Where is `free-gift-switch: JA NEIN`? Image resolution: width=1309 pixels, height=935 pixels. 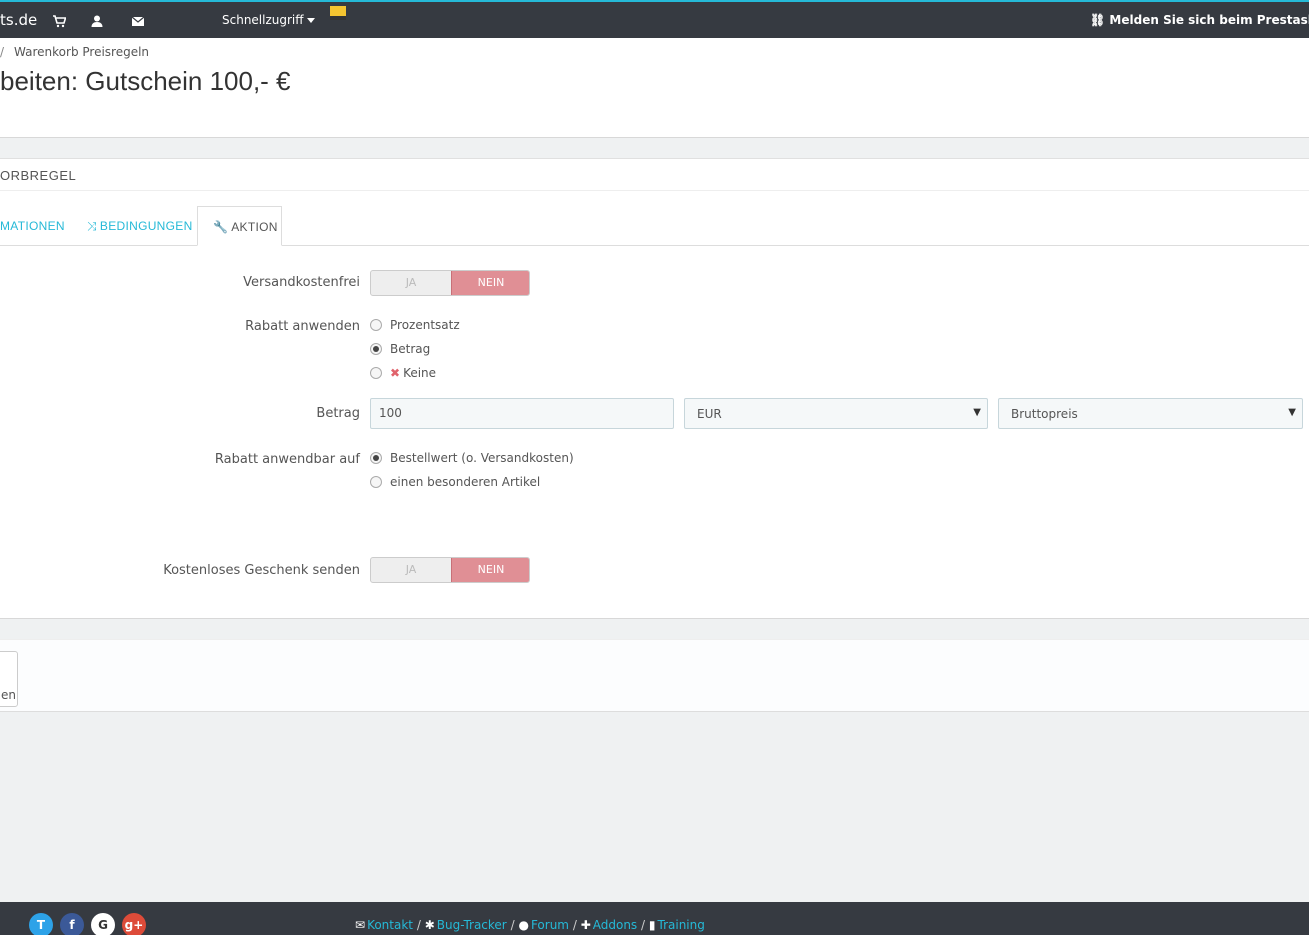 free-gift-switch: JA NEIN is located at coordinates (450, 570).